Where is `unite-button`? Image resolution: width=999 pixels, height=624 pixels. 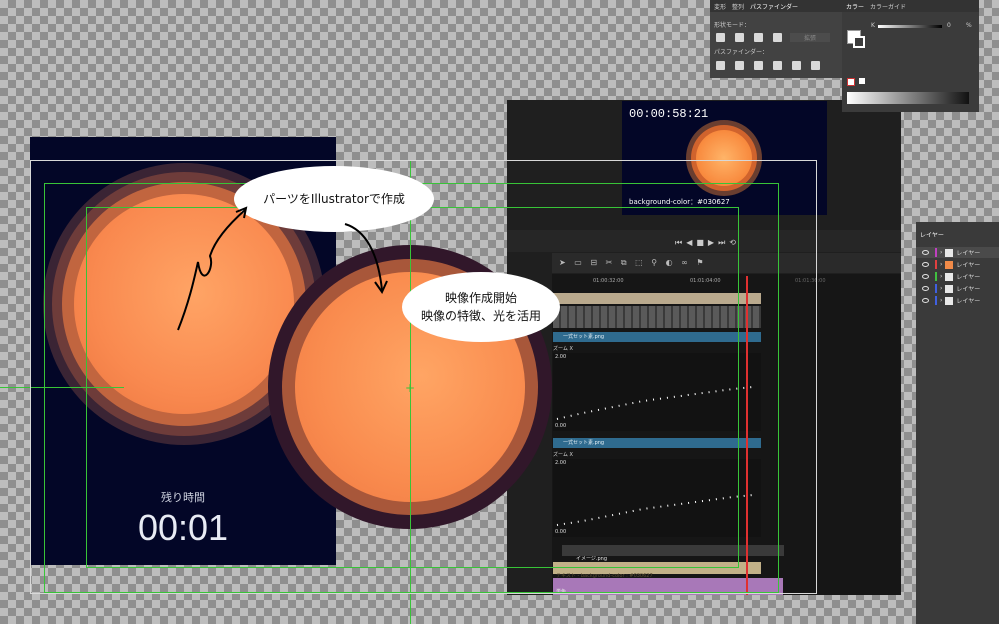 unite-button is located at coordinates (720, 37).